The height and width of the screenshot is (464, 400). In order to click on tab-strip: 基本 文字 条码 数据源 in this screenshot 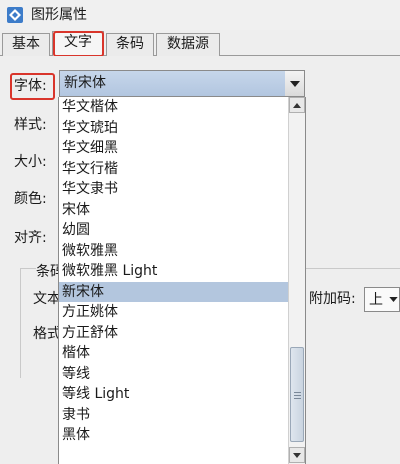, I will do `click(200, 43)`.